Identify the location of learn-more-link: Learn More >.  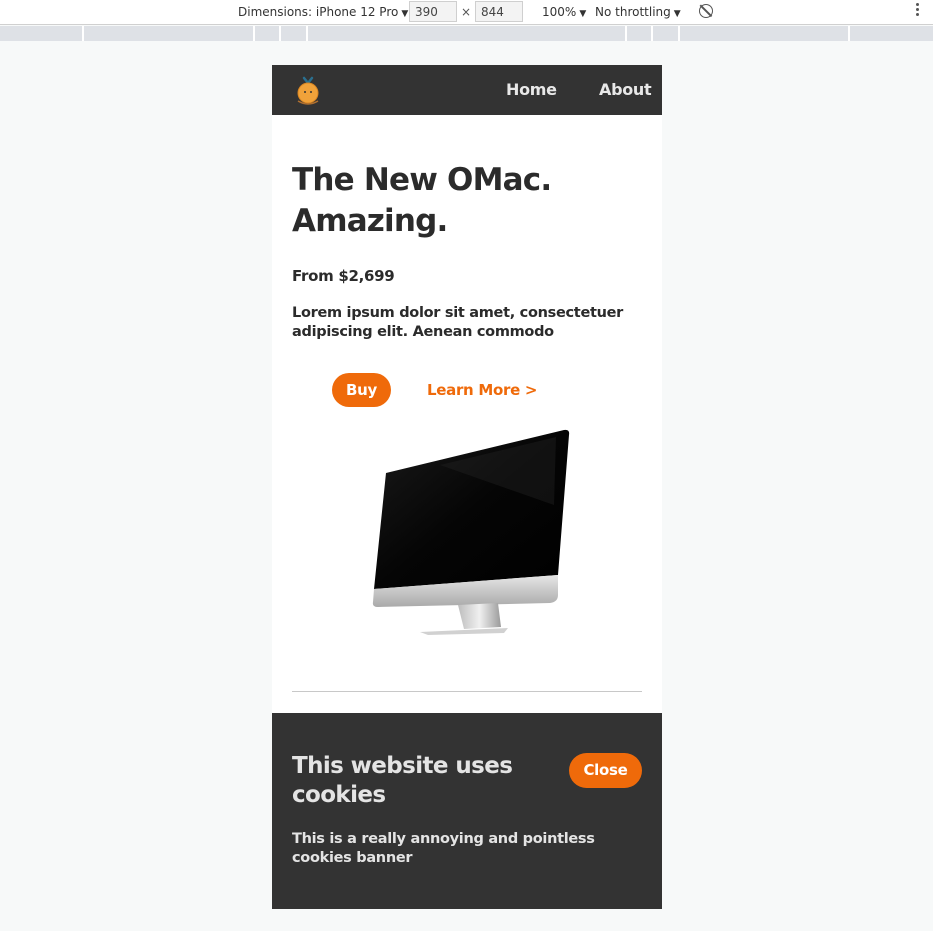
(482, 390).